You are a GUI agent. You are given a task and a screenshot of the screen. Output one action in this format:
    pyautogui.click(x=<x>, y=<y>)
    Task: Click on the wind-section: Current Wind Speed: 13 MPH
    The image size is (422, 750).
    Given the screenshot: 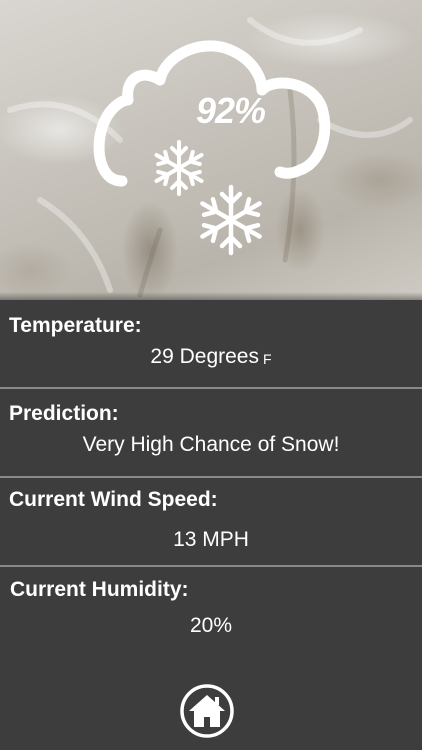 What is the action you would take?
    pyautogui.click(x=211, y=522)
    